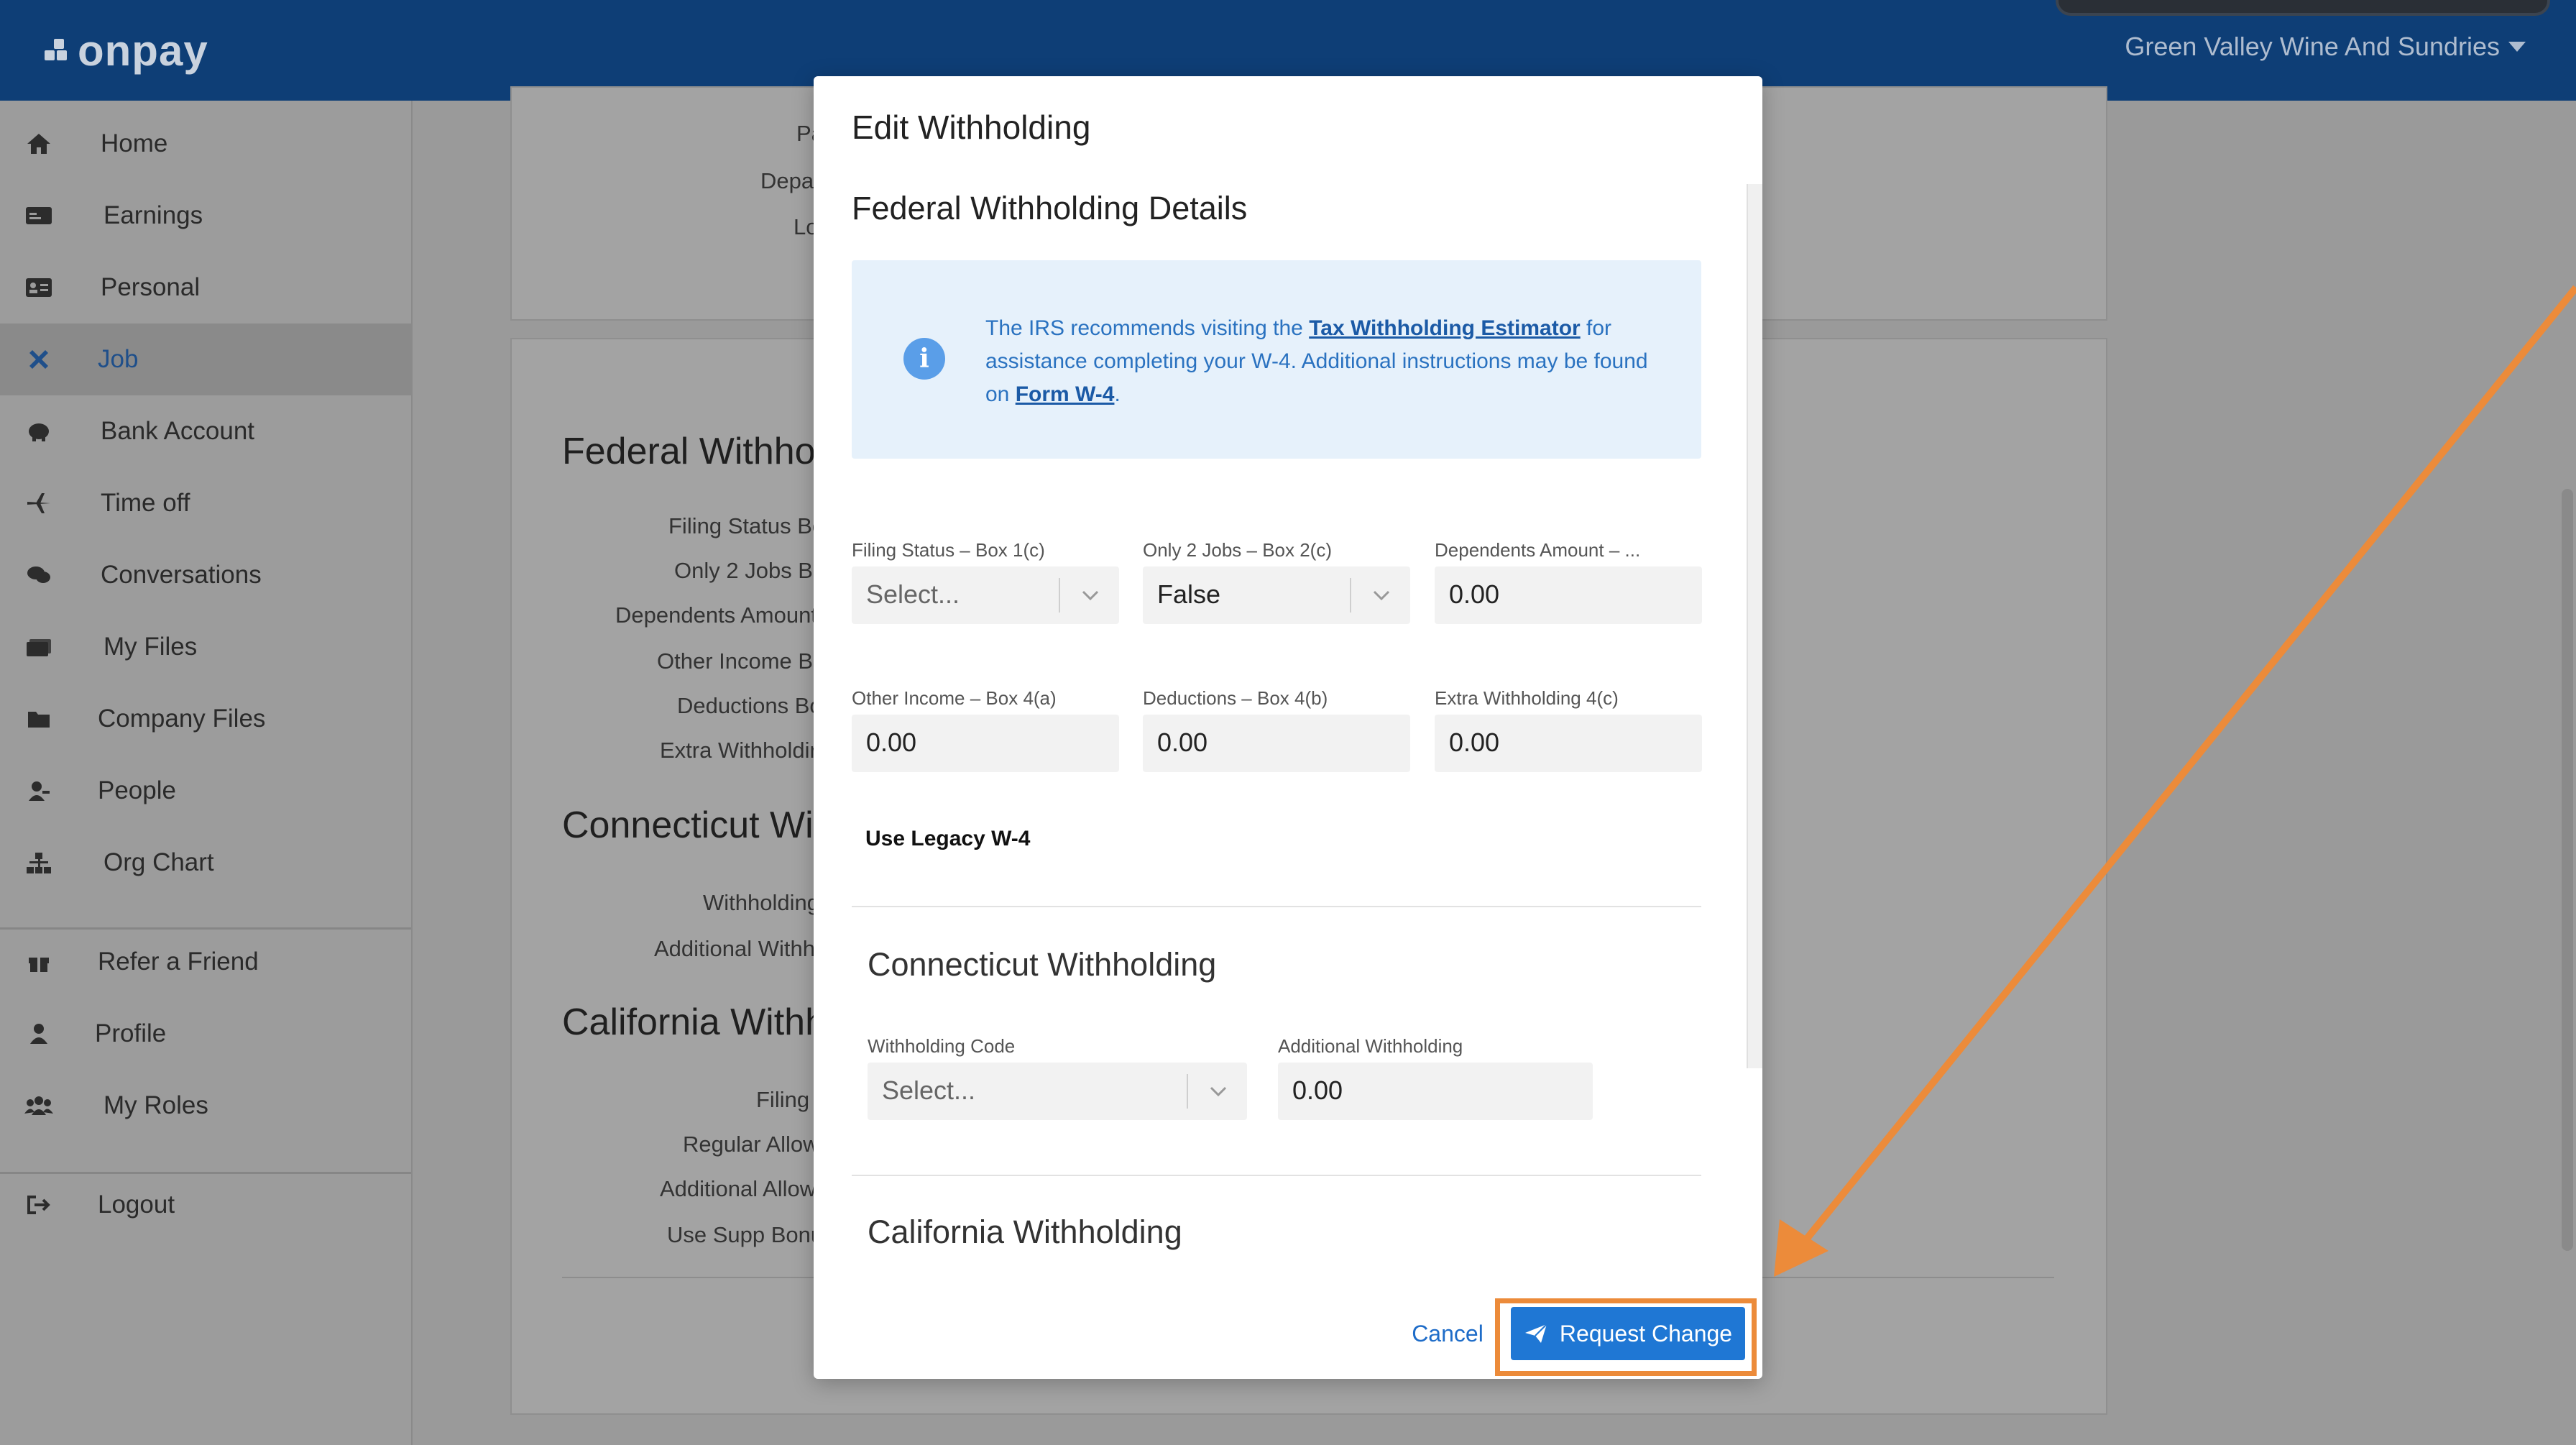  I want to click on sidebar-item-company-files: Company Files, so click(205, 719).